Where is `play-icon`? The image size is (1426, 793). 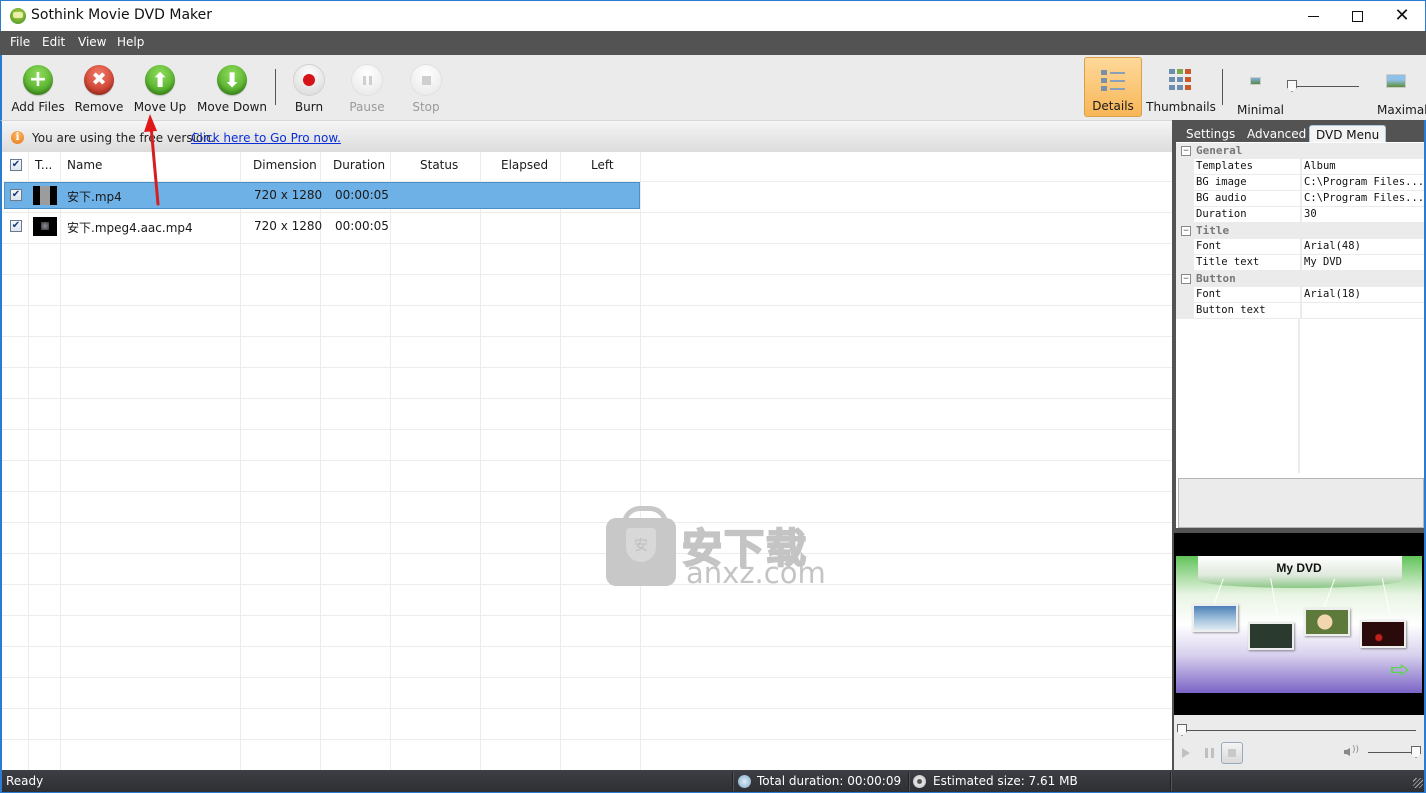 play-icon is located at coordinates (1186, 753).